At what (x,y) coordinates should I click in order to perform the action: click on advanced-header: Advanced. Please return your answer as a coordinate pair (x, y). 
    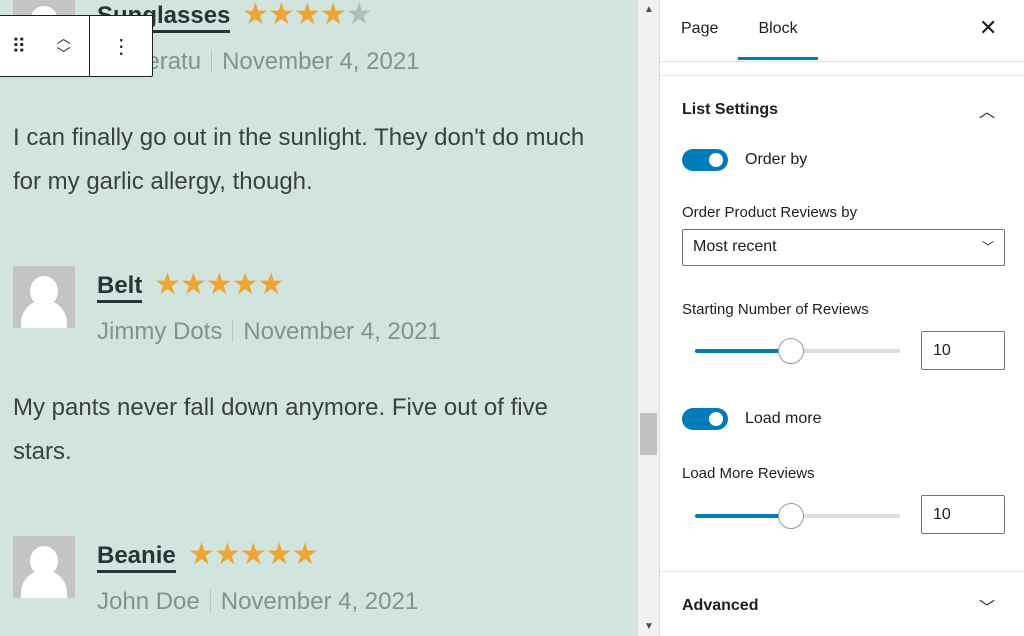
    Looking at the image, I should click on (720, 606).